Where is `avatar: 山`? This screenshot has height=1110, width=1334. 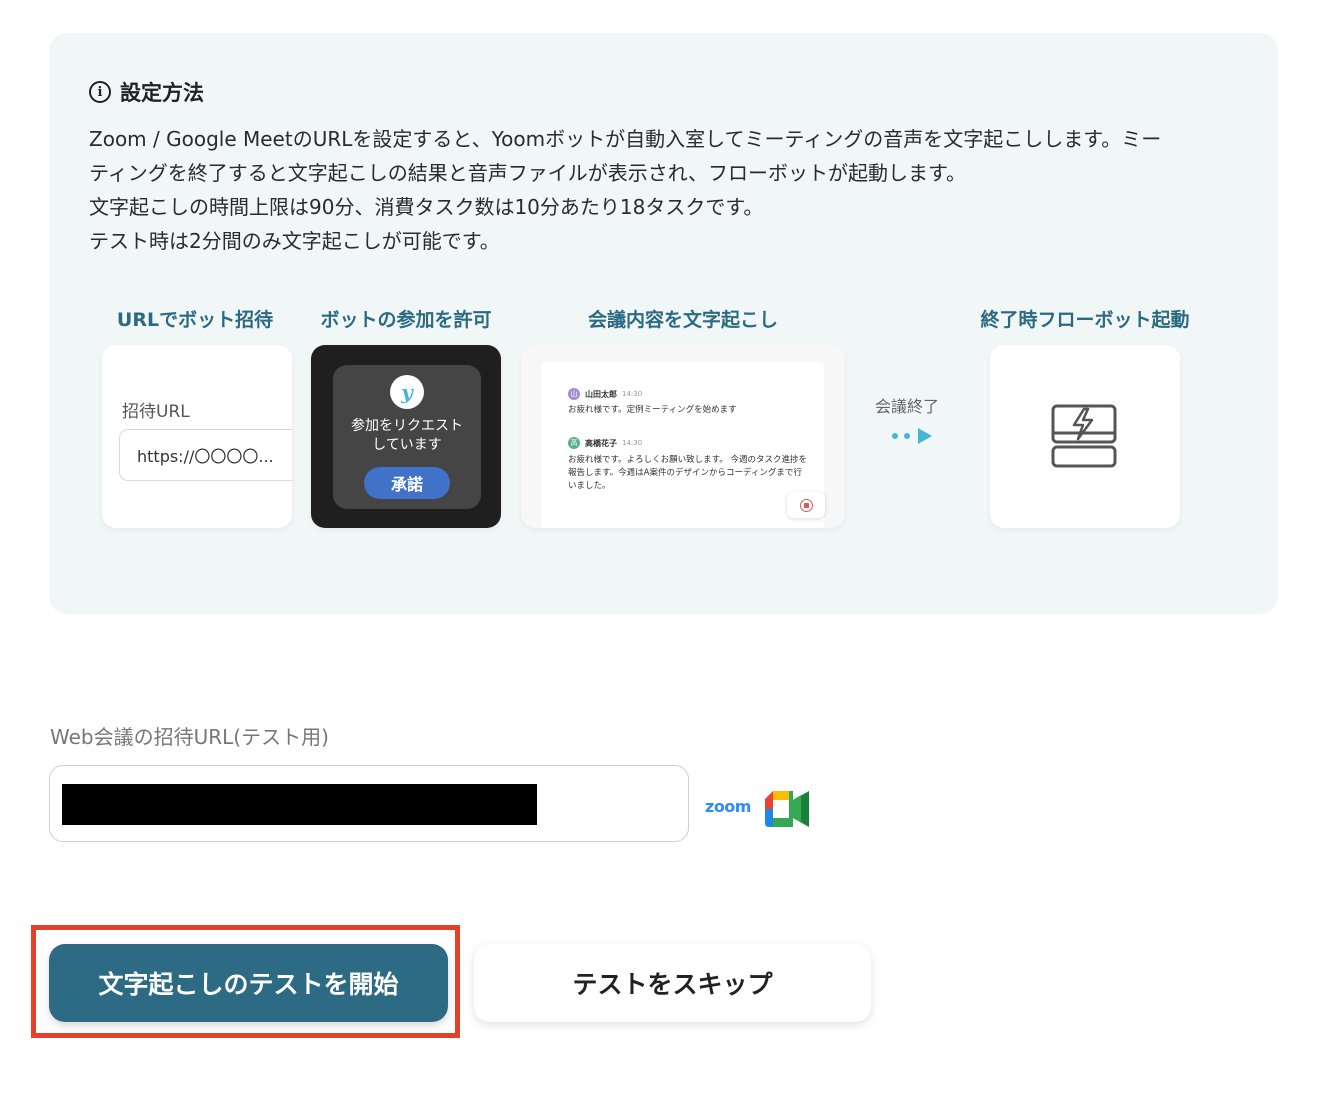 avatar: 山 is located at coordinates (574, 394).